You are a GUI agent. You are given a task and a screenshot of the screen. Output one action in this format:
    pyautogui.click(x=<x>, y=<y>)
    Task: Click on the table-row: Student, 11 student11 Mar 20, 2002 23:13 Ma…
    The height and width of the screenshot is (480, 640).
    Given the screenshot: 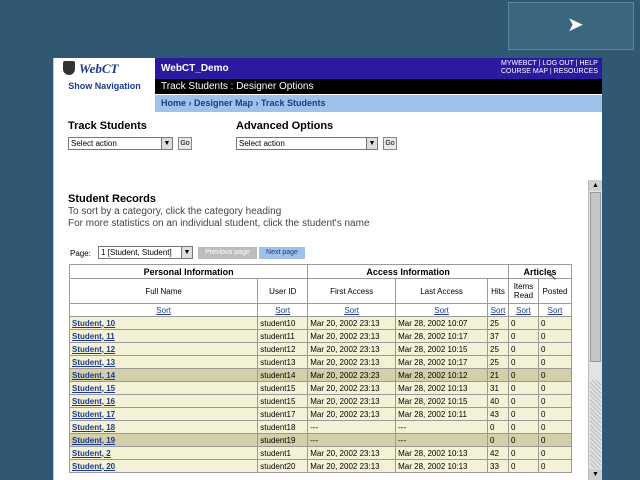 What is the action you would take?
    pyautogui.click(x=320, y=336)
    